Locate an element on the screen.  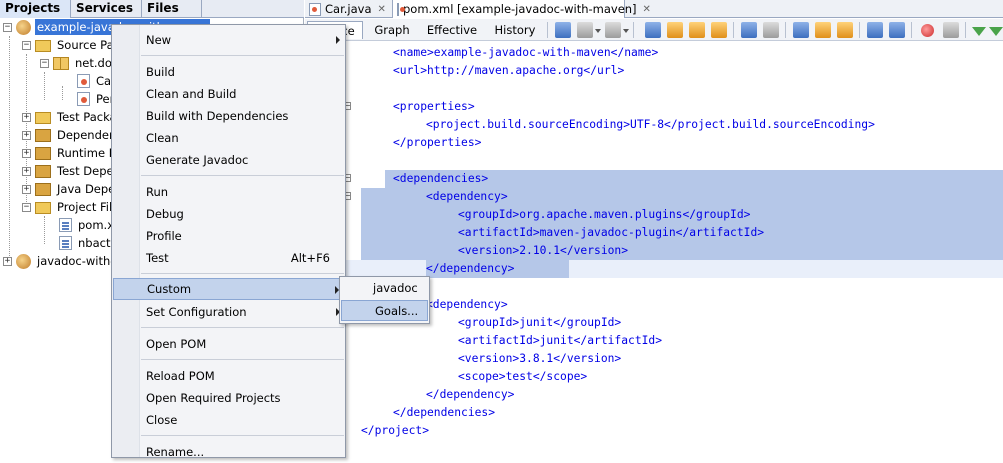
menu-item-label: Reload POM is located at coordinates (180, 376).